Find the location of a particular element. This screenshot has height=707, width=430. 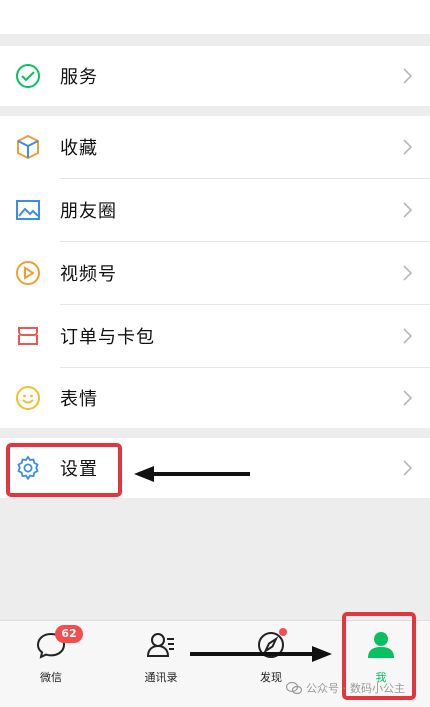

menu-item-stickers: 表情 is located at coordinates (215, 398).